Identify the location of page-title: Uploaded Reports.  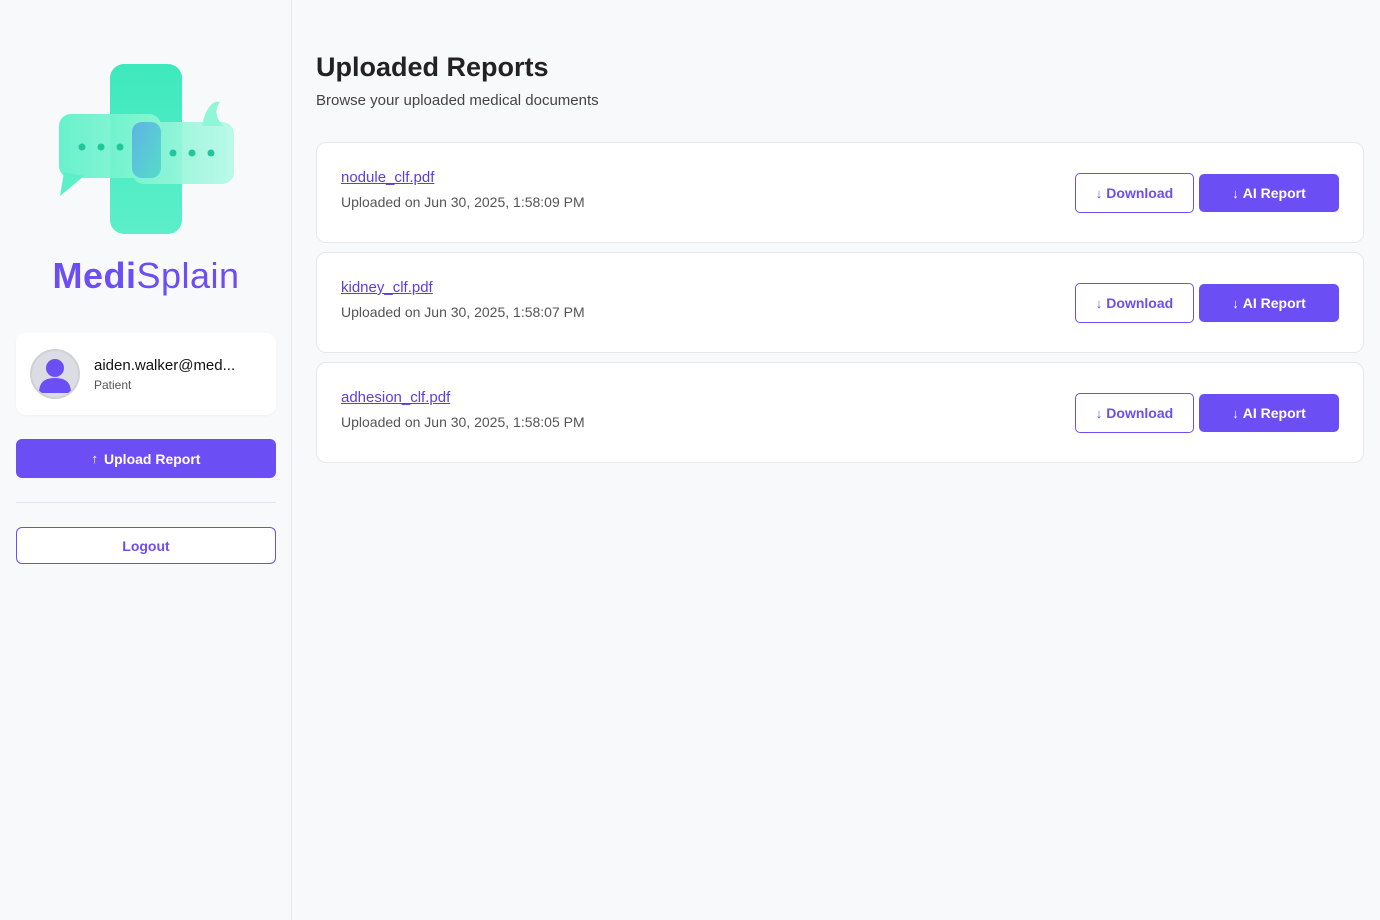
(432, 67).